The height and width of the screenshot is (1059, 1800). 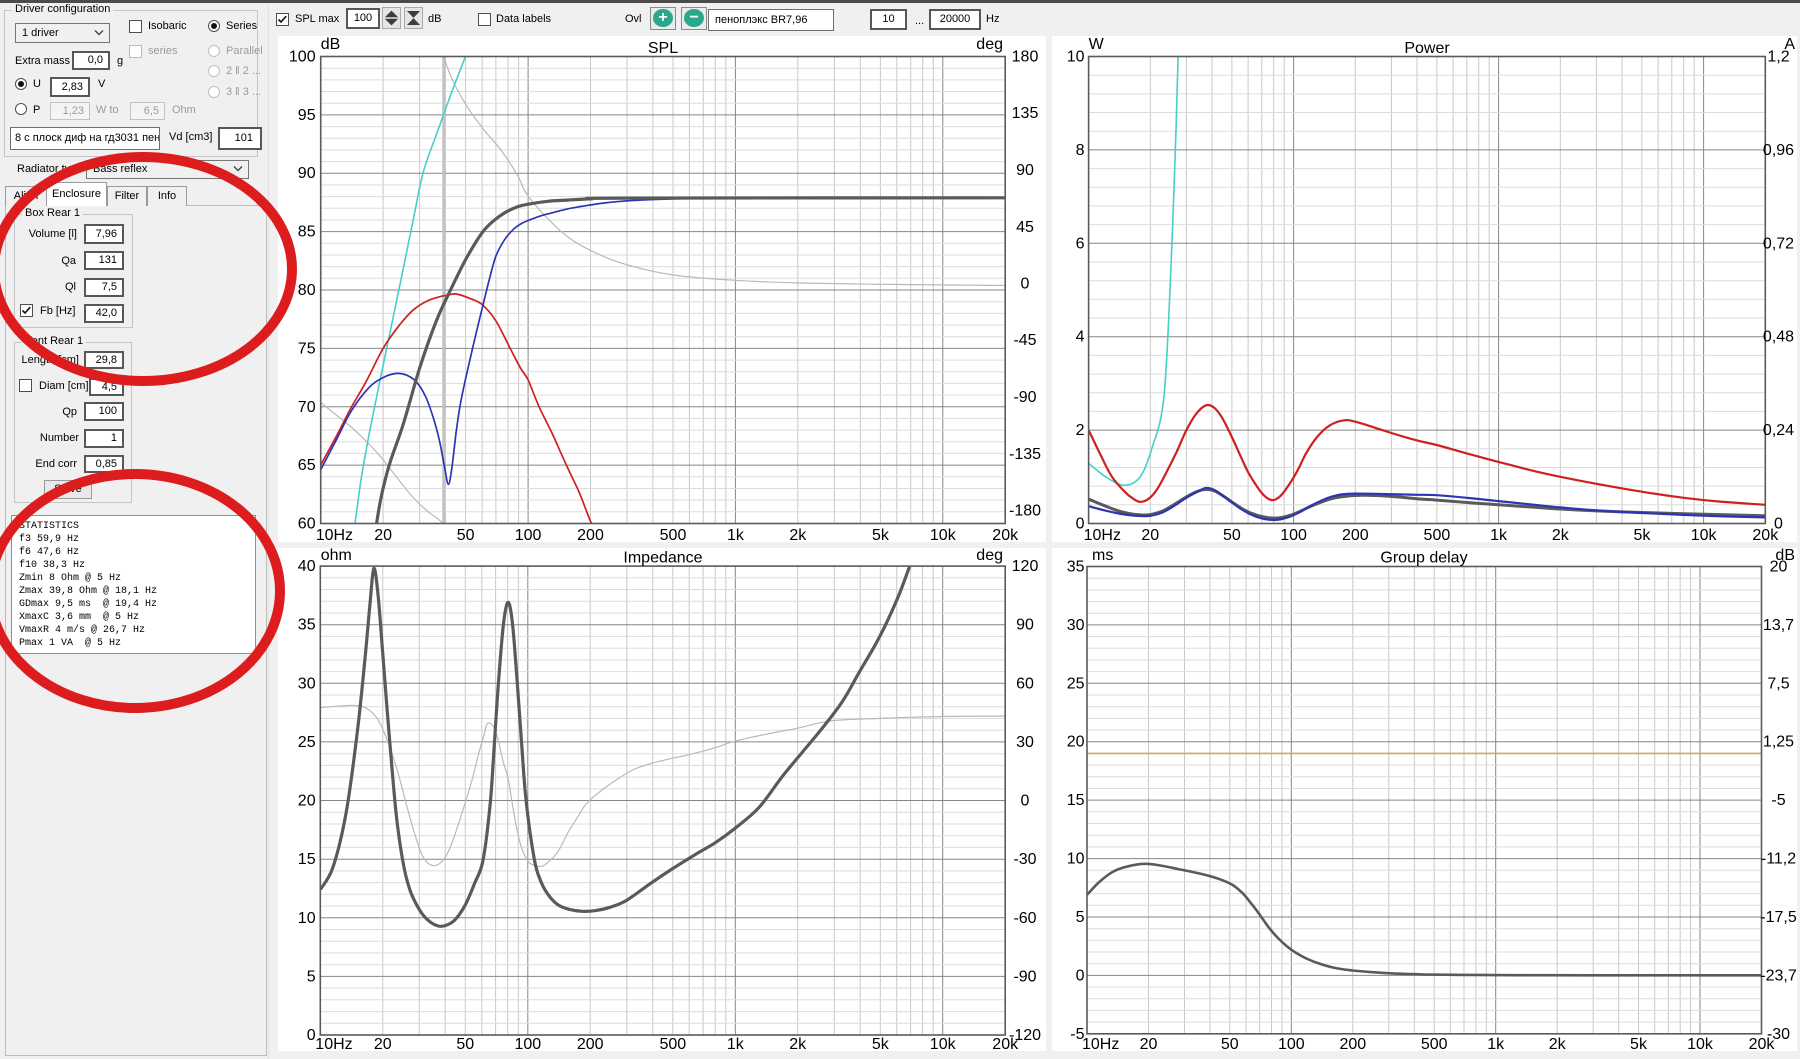 What do you see at coordinates (307, 465) in the screenshot?
I see `svg-text: 65` at bounding box center [307, 465].